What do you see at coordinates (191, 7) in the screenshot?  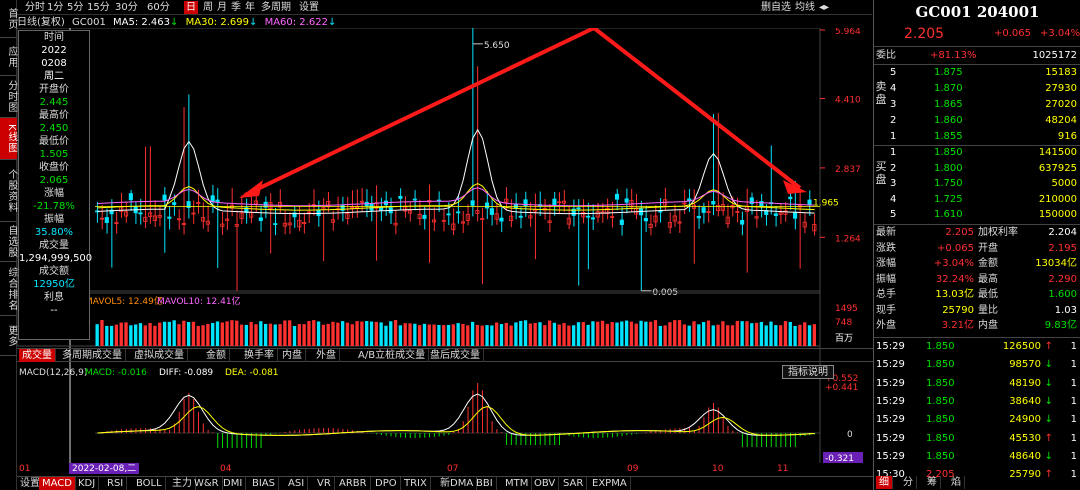 I see `period-tab-6: 日` at bounding box center [191, 7].